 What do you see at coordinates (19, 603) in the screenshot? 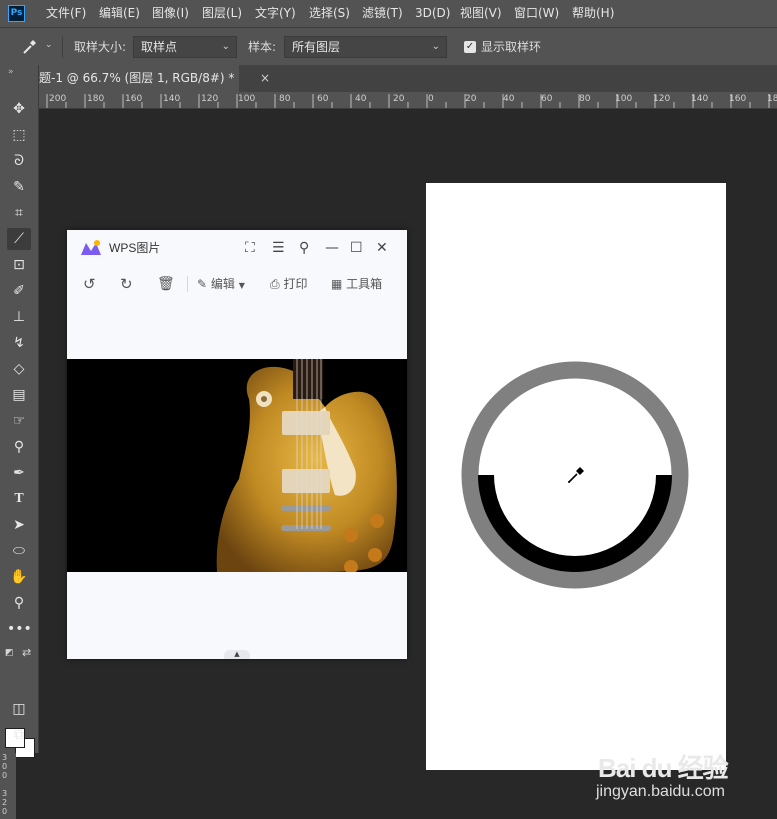
I see `zoom-tool-icon: ⚲` at bounding box center [19, 603].